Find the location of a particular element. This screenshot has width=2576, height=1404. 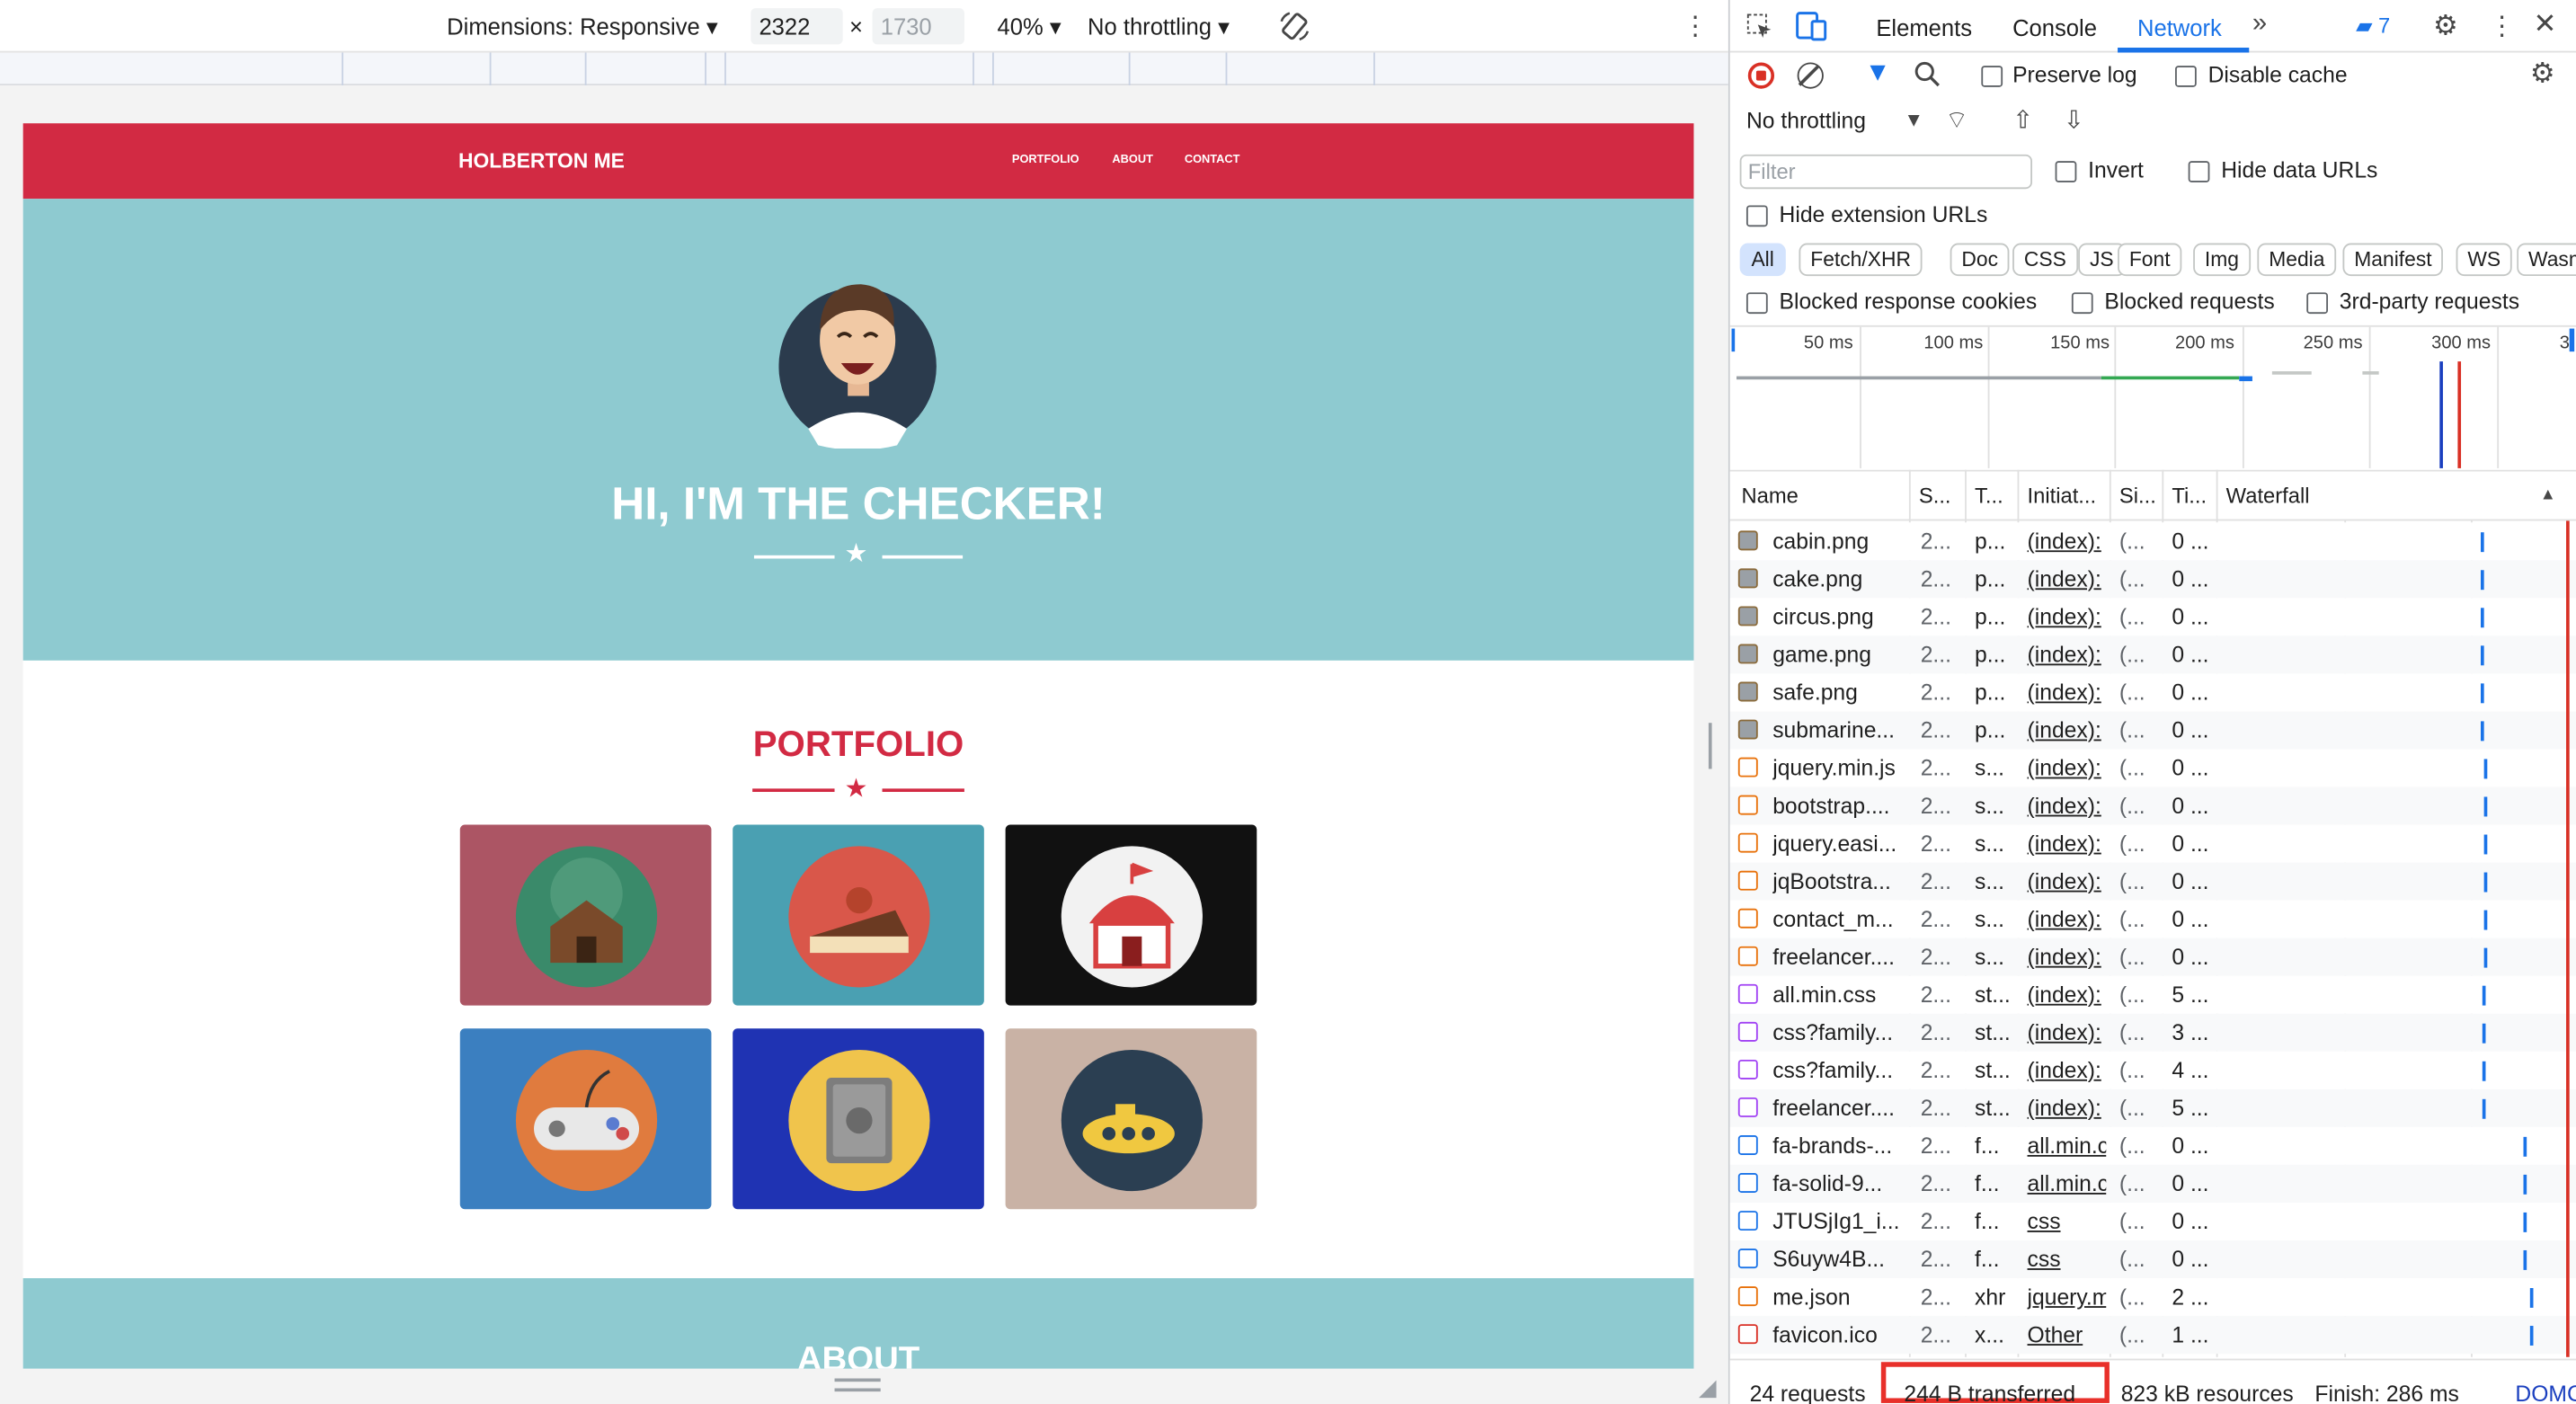

portfolio-tile-safe is located at coordinates (858, 1119).